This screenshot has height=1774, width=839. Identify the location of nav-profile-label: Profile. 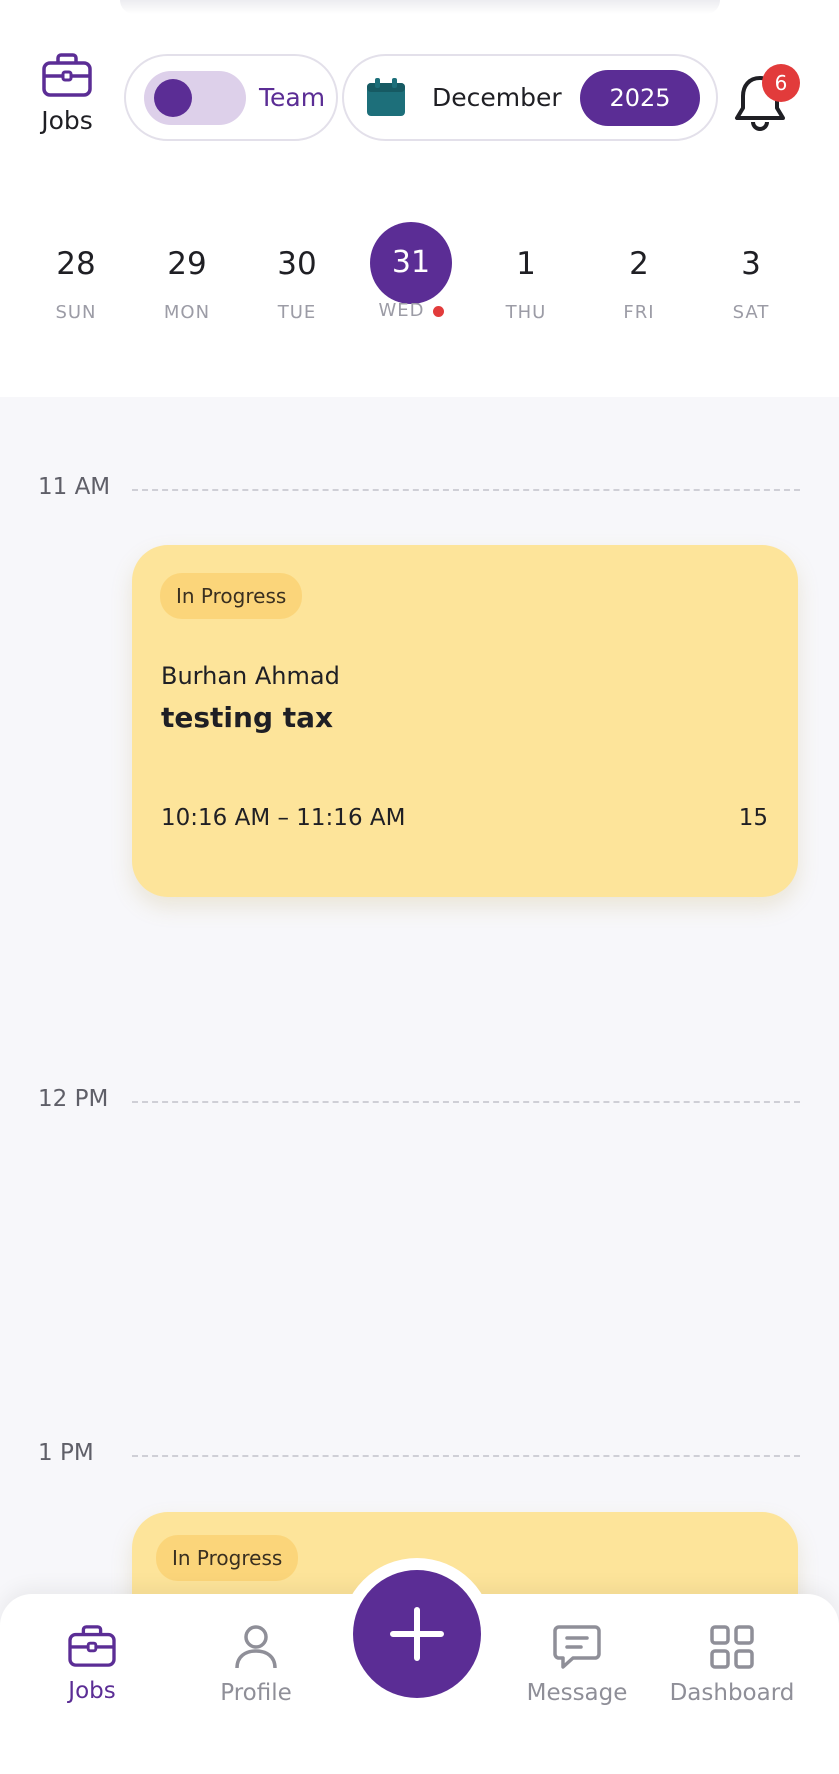
(256, 1693).